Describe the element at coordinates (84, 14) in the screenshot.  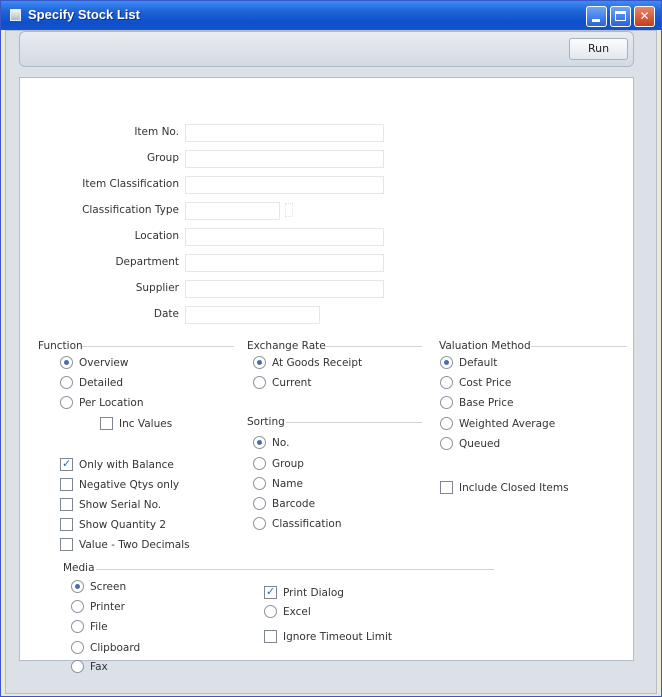
I see `window-title: Specify Stock List` at that location.